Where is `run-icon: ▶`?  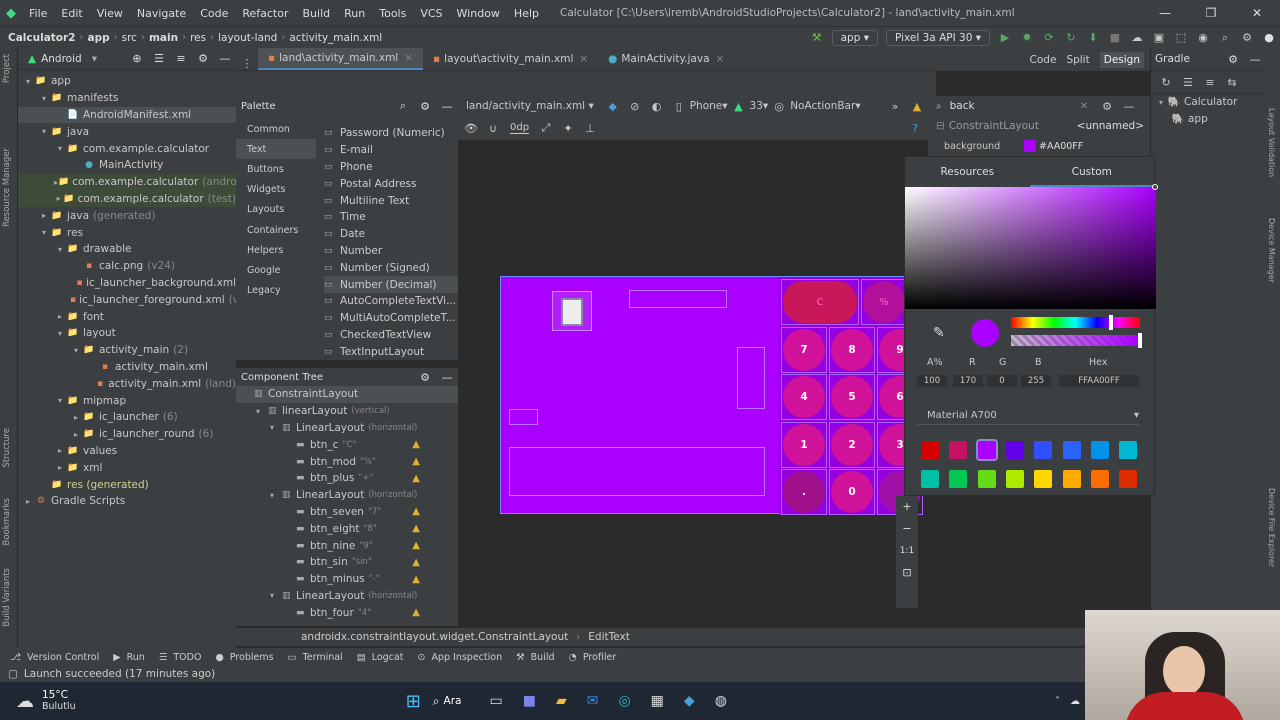
run-icon: ▶ is located at coordinates (1005, 37).